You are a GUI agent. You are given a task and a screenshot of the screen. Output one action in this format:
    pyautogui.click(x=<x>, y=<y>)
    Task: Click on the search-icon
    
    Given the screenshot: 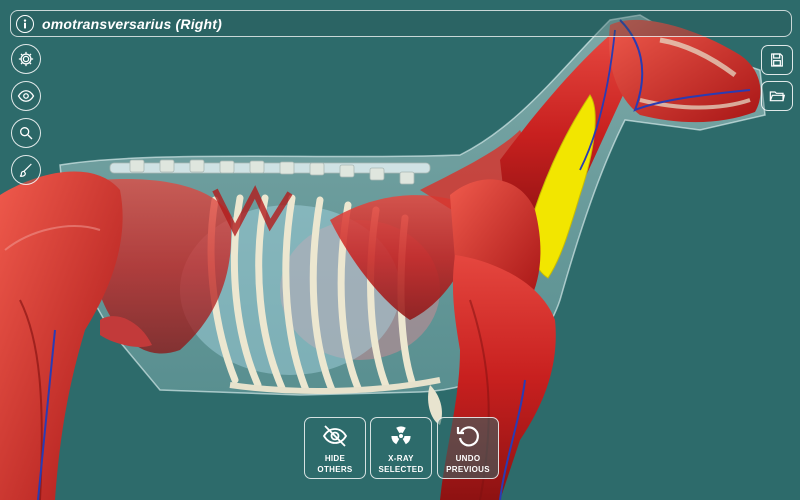 What is the action you would take?
    pyautogui.click(x=26, y=133)
    